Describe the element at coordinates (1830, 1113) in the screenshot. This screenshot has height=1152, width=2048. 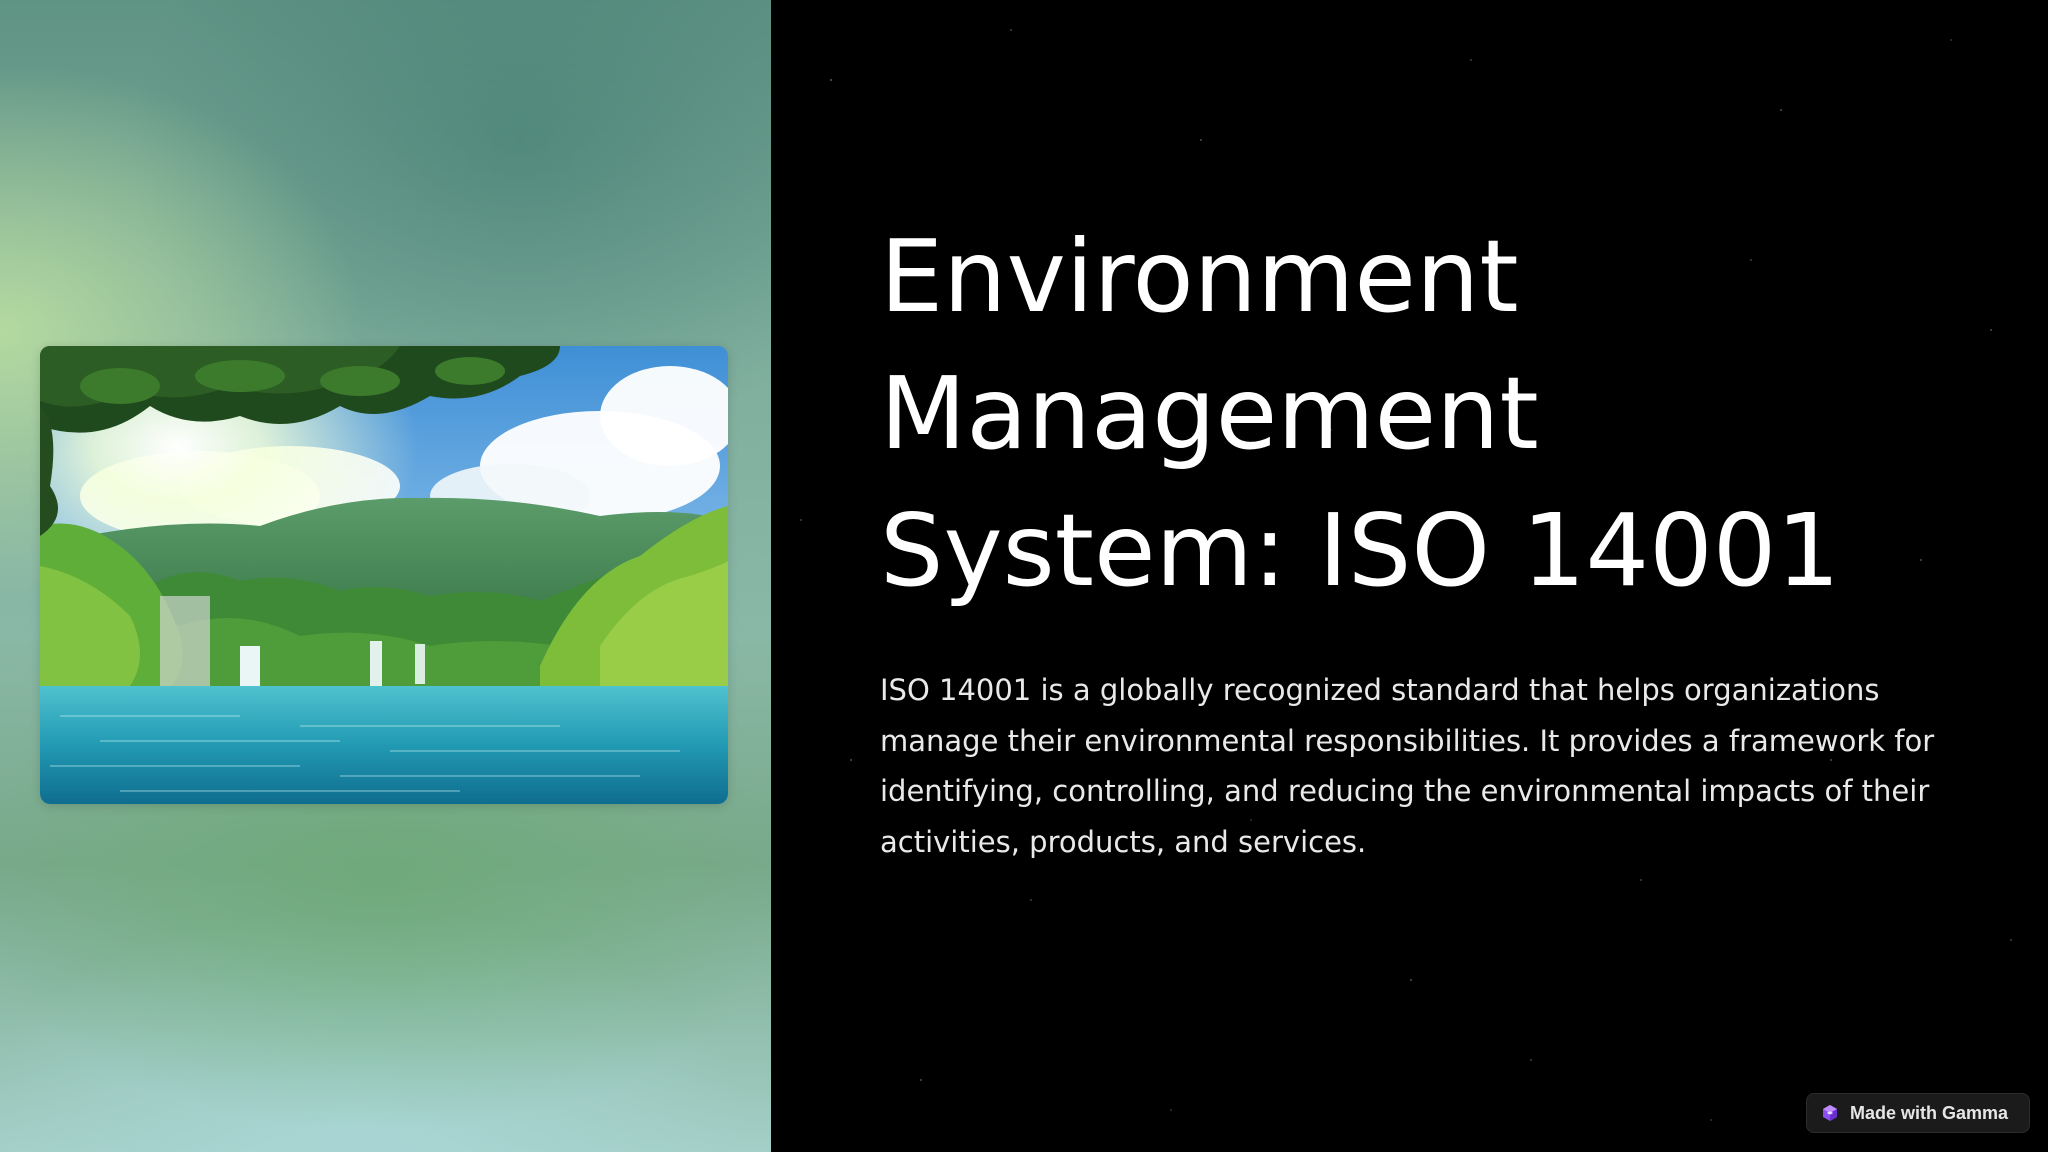
I see `gamma-logo-icon` at that location.